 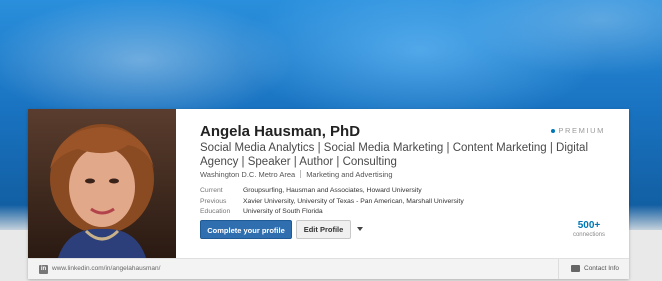 What do you see at coordinates (301, 174) in the screenshot?
I see `divider` at bounding box center [301, 174].